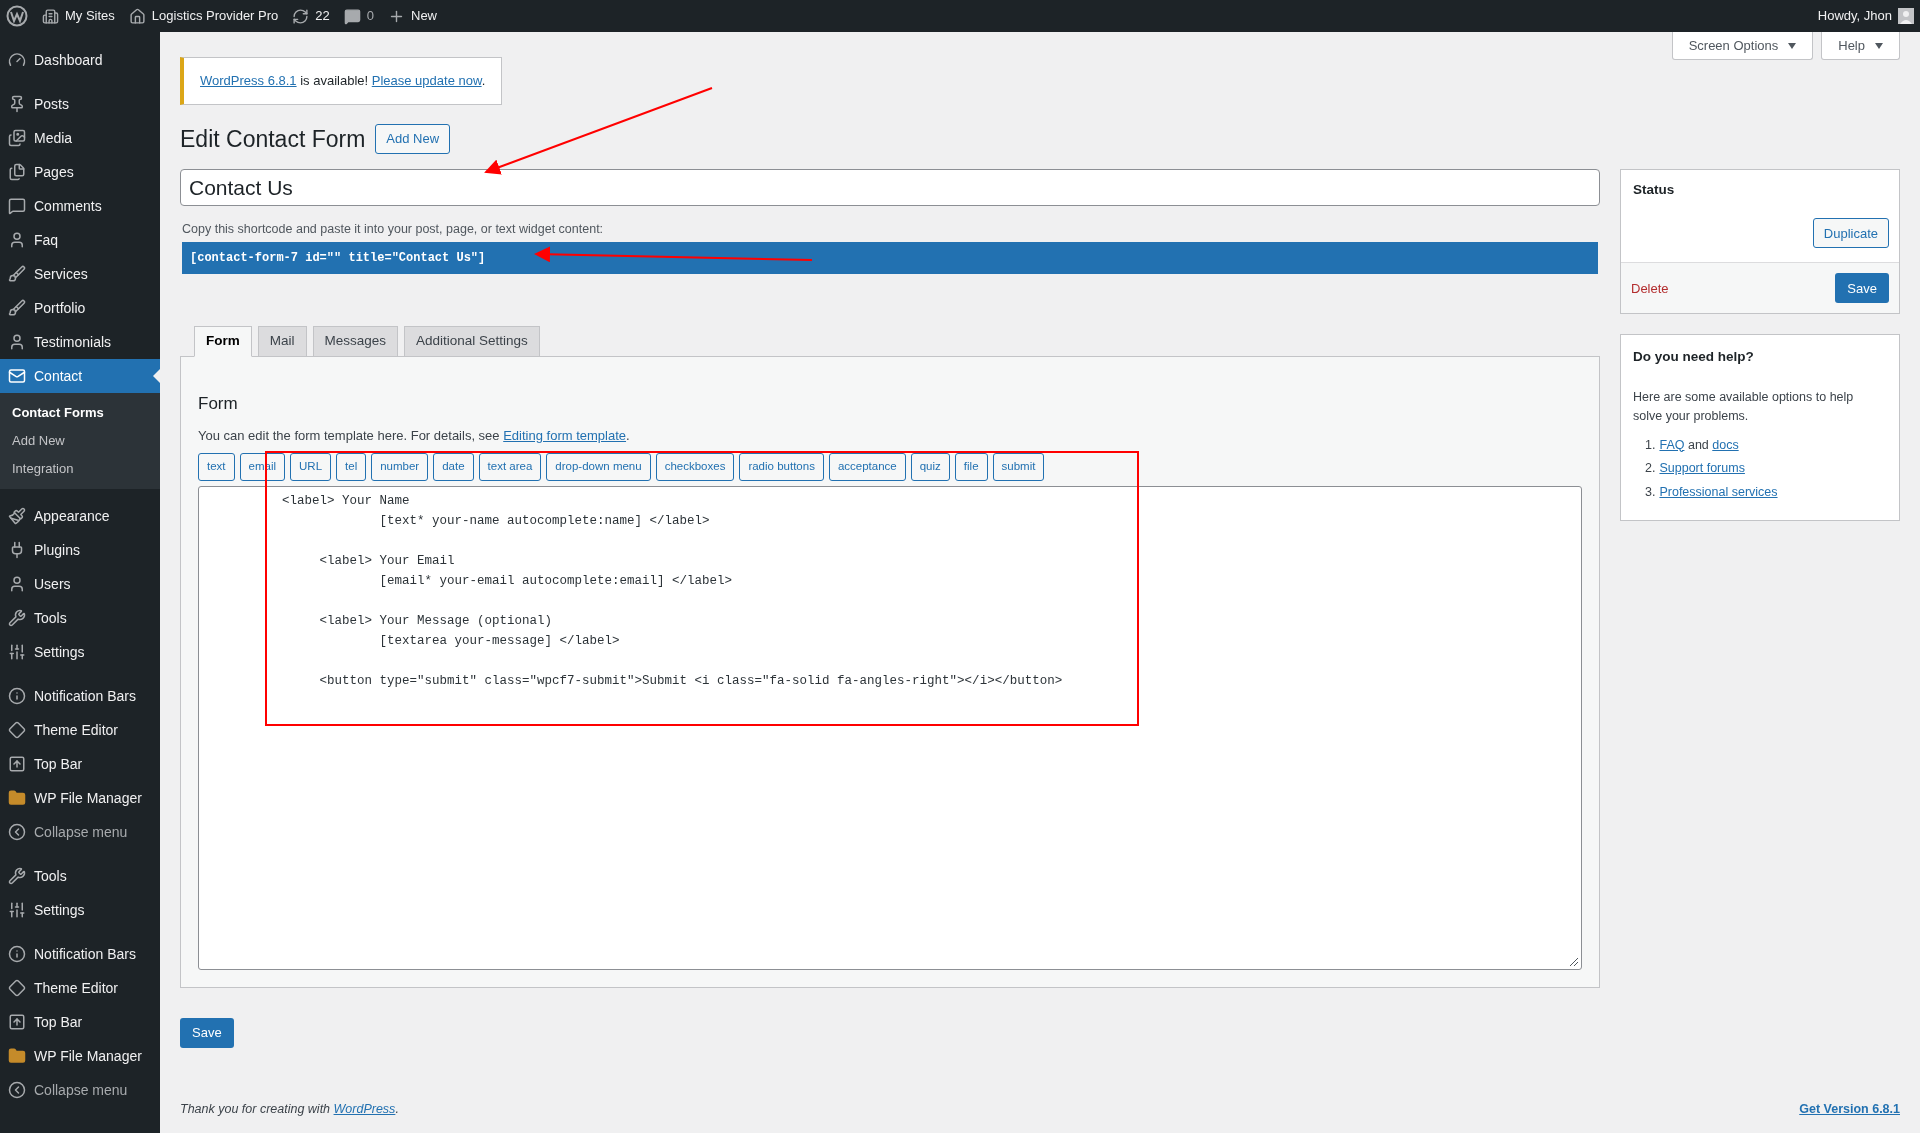 This screenshot has height=1133, width=1920. What do you see at coordinates (80, 584) in the screenshot?
I see `sidebar-item: Users` at bounding box center [80, 584].